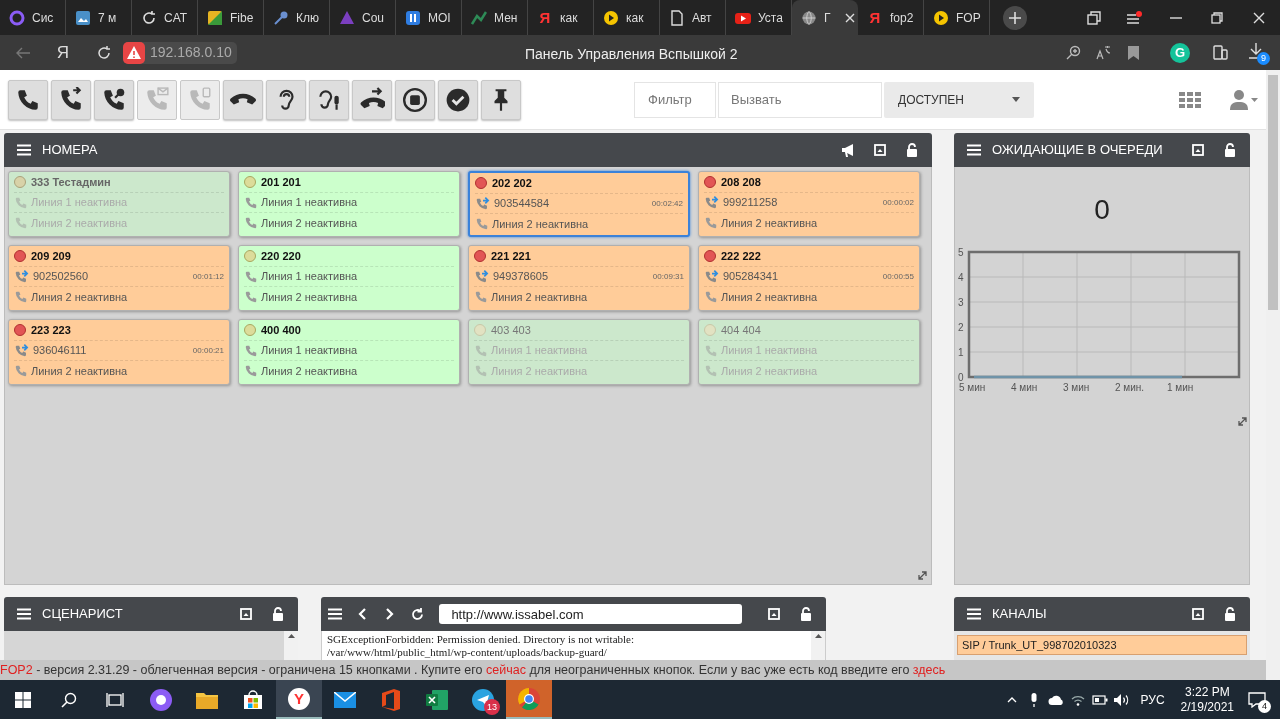 The width and height of the screenshot is (1280, 719). I want to click on home-button: Я, so click(63, 52).